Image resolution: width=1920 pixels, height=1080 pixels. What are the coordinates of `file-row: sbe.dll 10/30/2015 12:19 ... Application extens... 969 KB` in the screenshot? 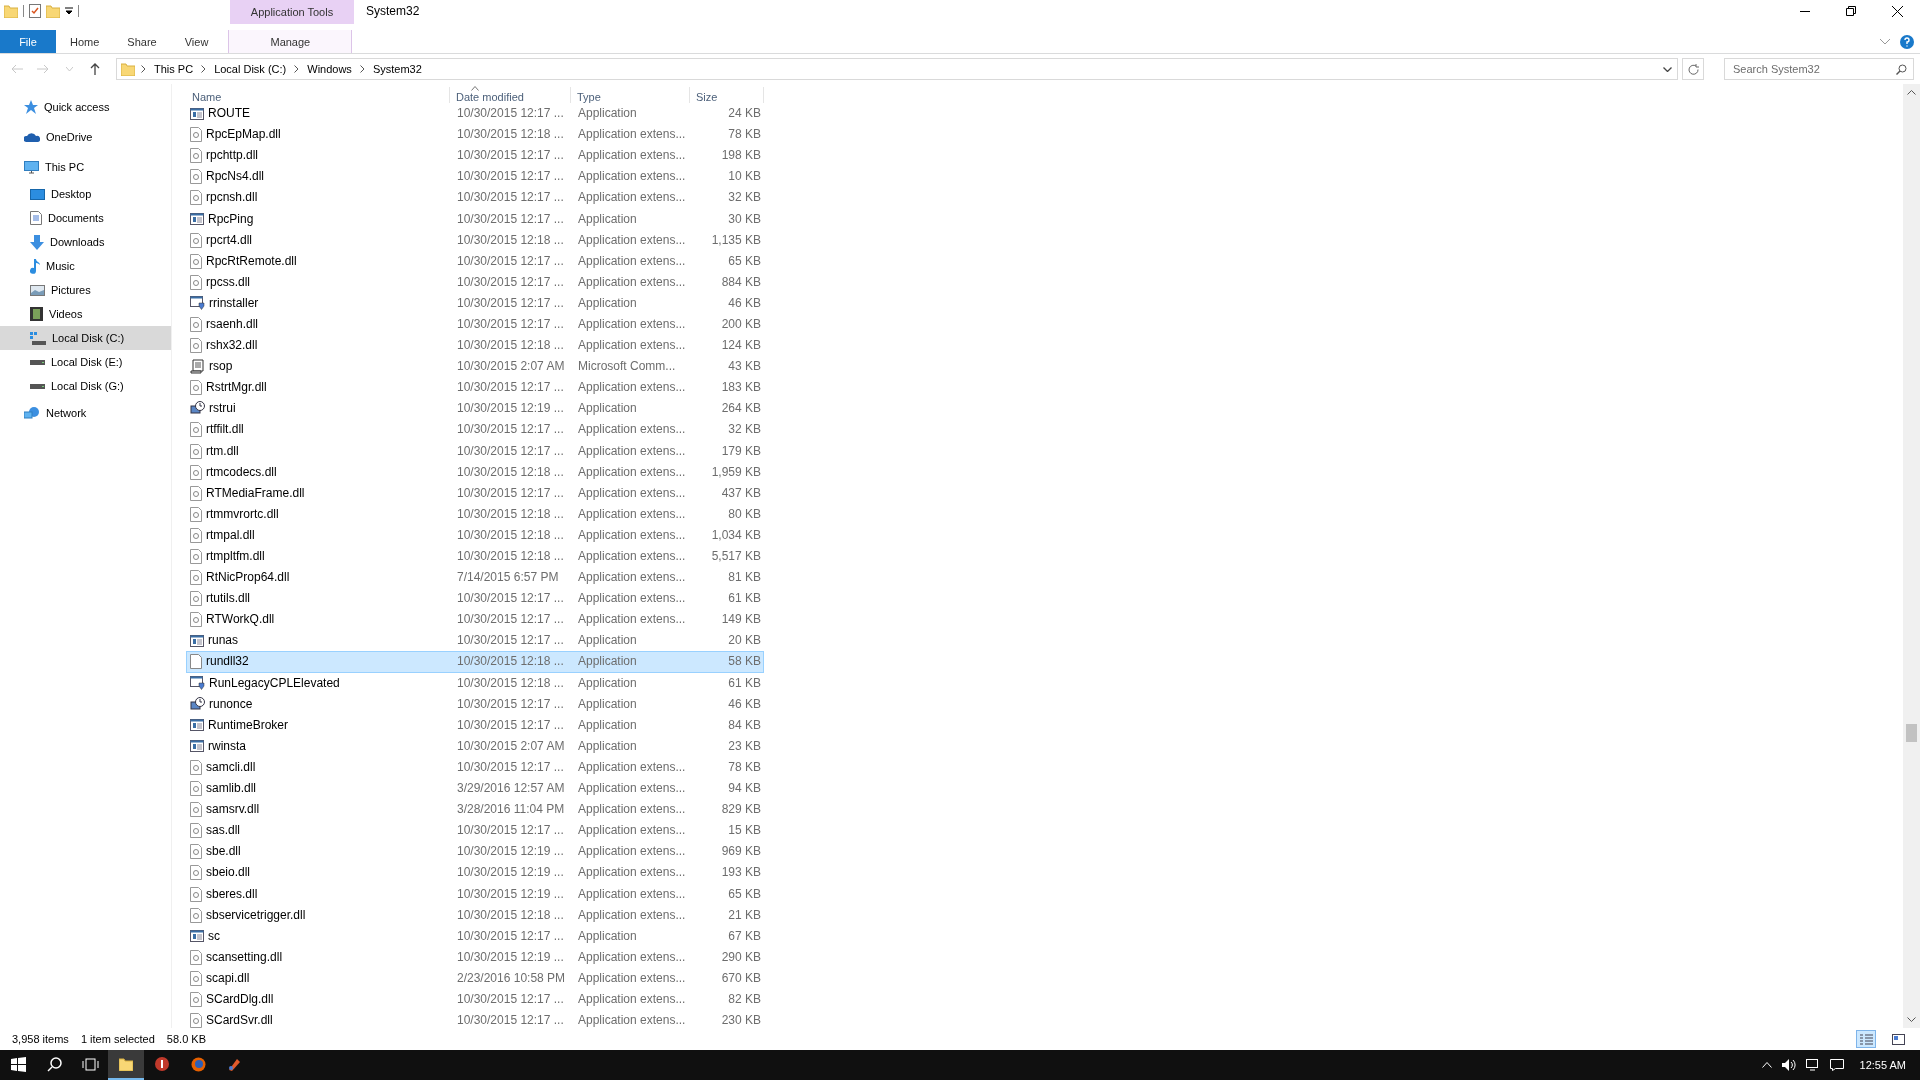 It's located at (475, 852).